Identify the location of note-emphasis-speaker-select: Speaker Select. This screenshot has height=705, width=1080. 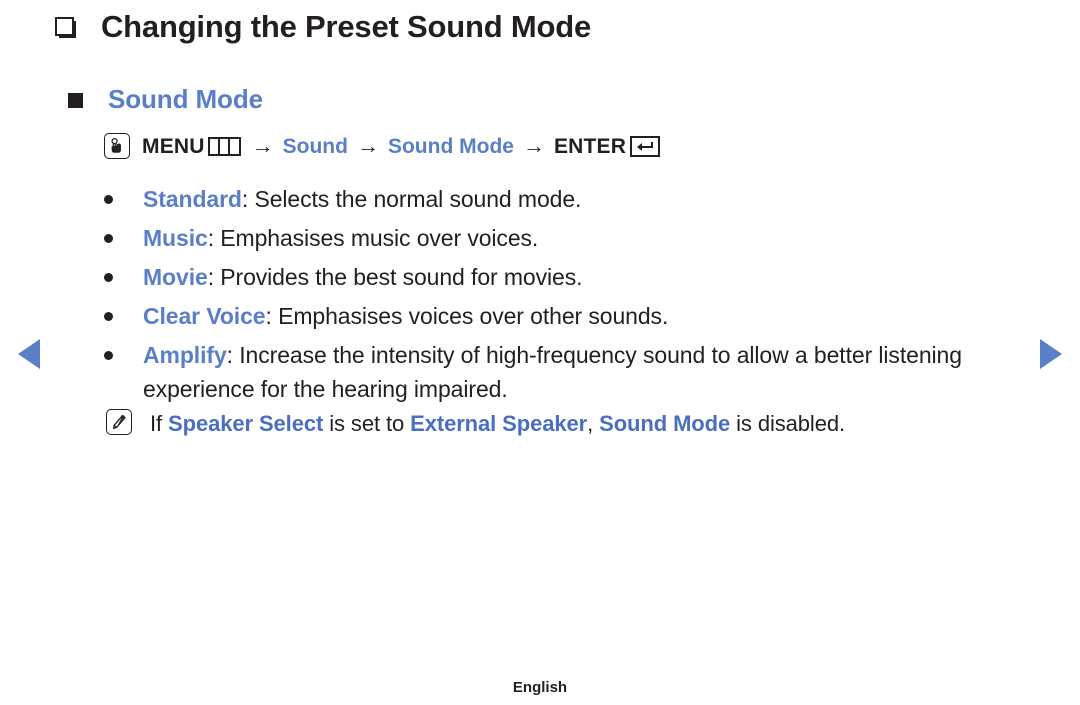
(246, 423).